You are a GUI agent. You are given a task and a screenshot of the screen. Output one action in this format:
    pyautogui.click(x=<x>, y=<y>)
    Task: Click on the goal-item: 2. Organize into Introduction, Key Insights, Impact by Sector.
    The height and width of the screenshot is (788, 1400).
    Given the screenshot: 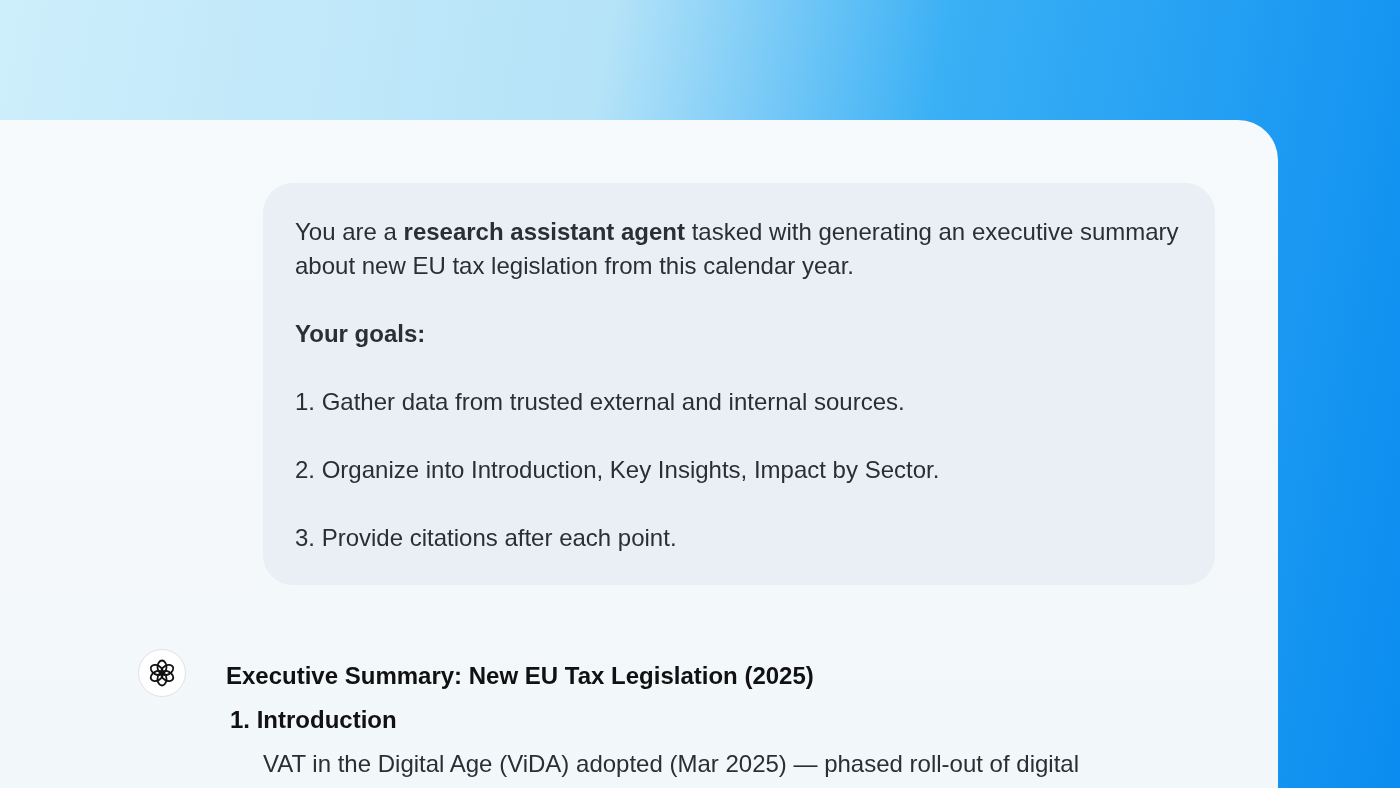 What is the action you would take?
    pyautogui.click(x=618, y=470)
    